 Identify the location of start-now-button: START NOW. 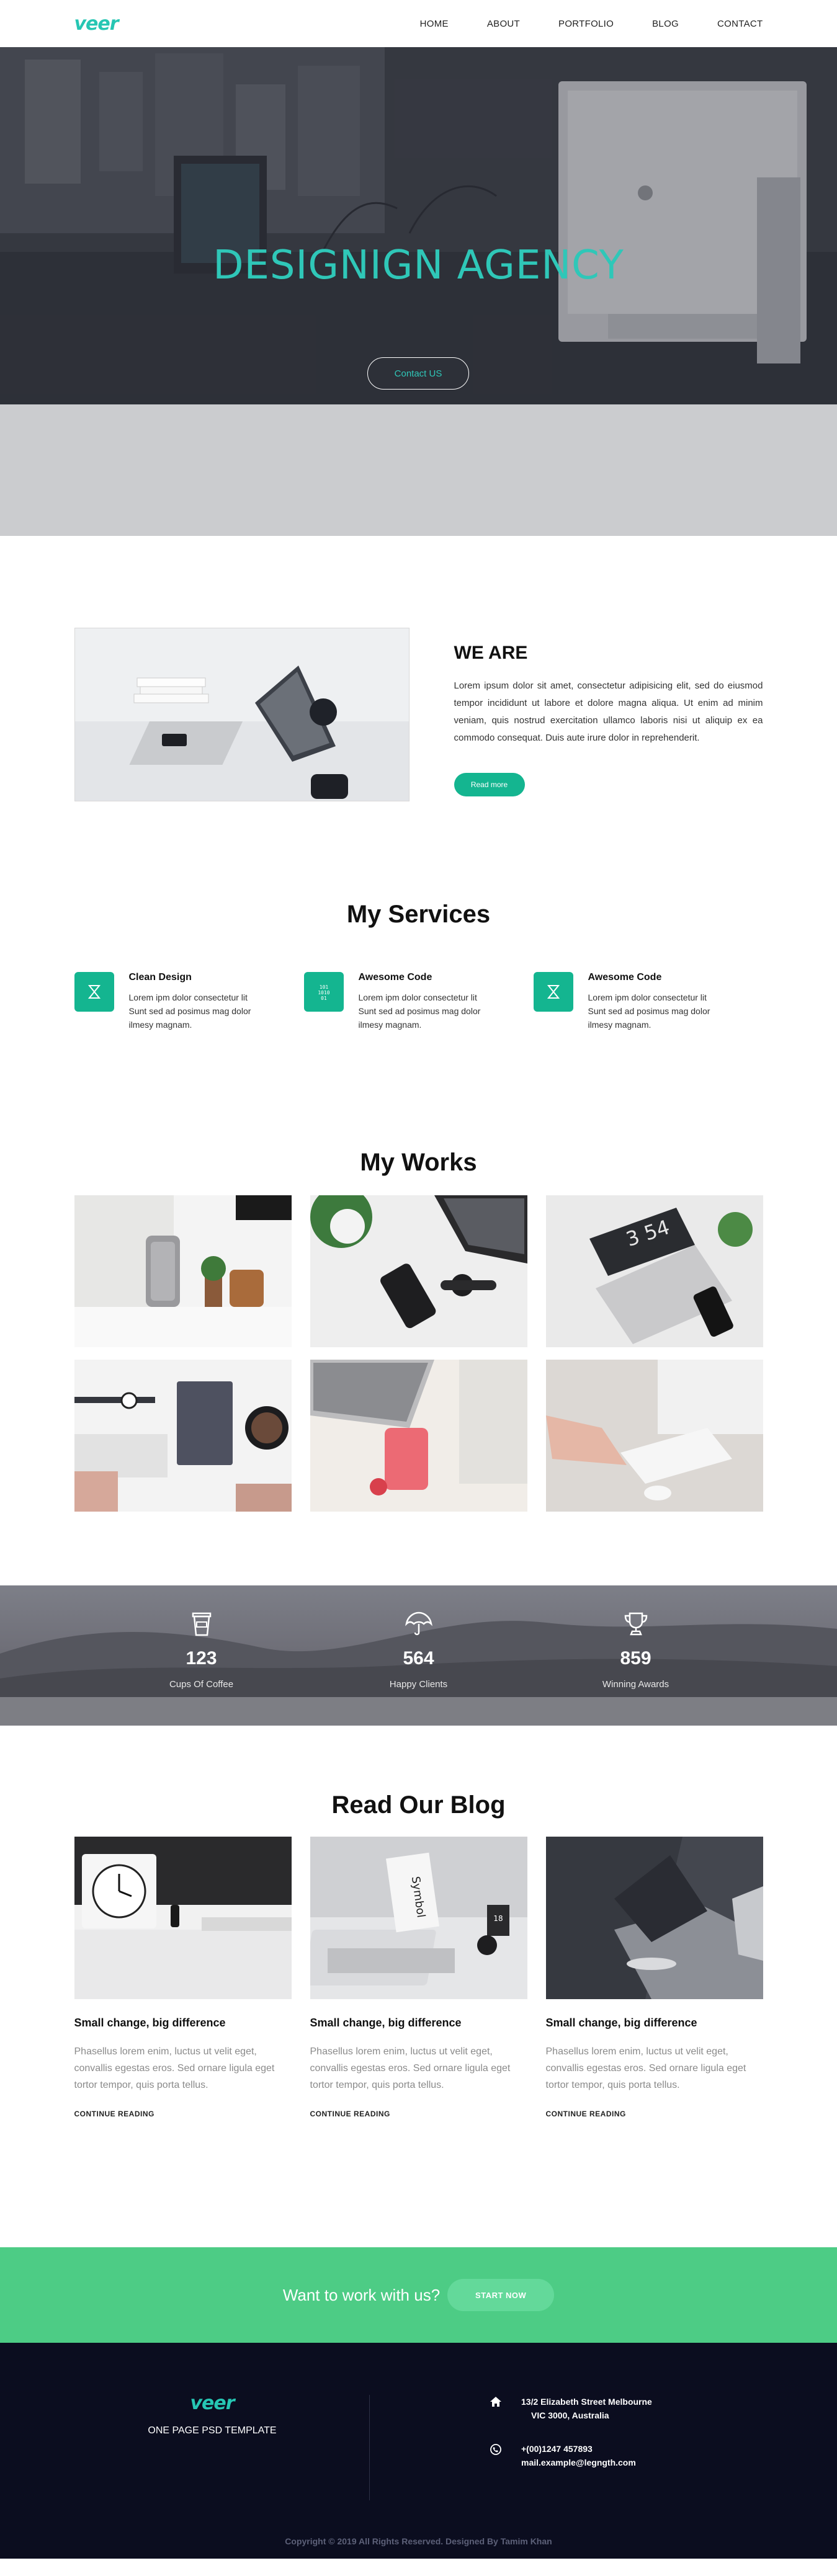
(501, 2295).